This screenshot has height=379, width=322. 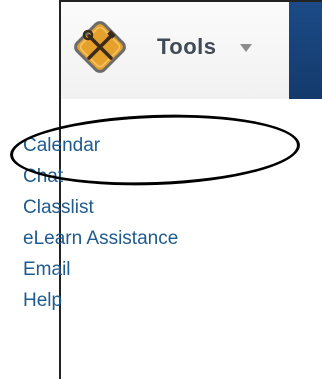 I want to click on tools-crossed-icon, so click(x=100, y=47).